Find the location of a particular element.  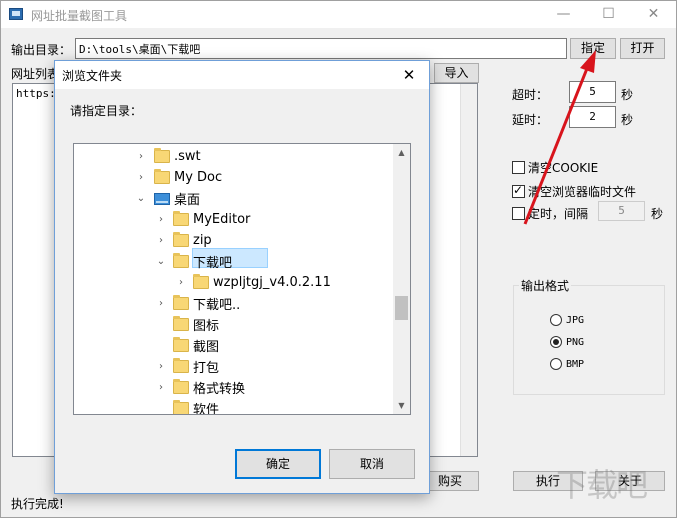

tree-node-label: 打包 is located at coordinates (206, 368).